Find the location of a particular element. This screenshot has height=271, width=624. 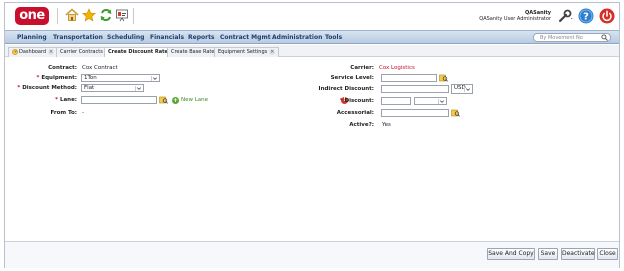

nav-scheduling: Scheduling is located at coordinates (125, 38).